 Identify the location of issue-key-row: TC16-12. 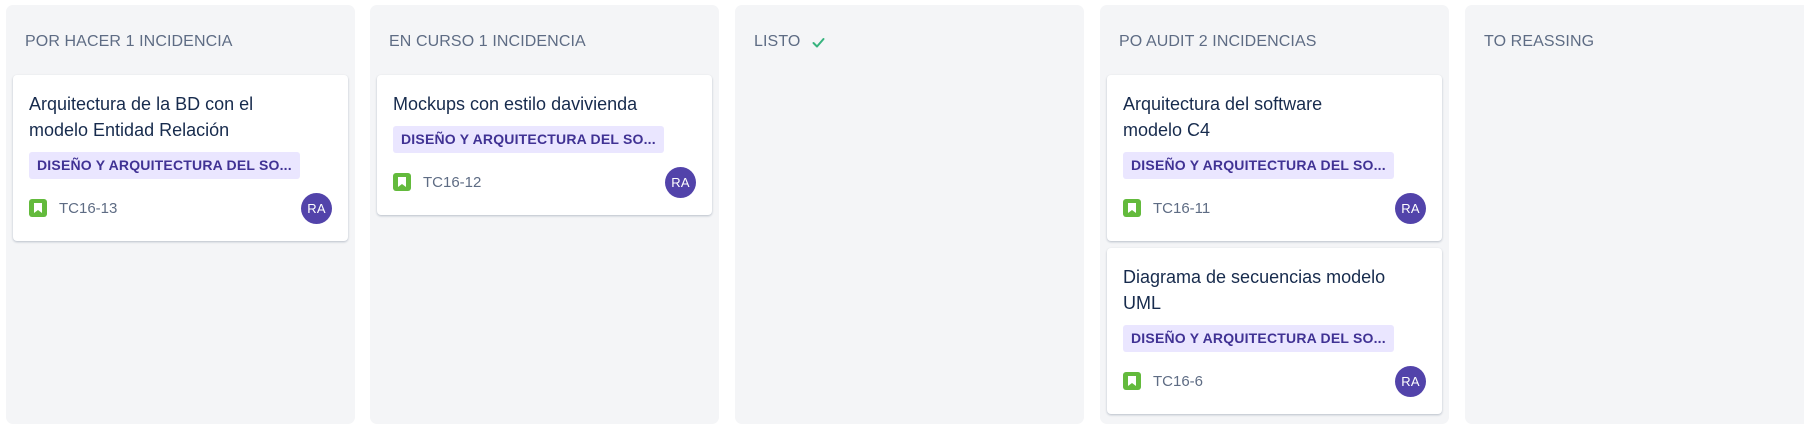
(437, 182).